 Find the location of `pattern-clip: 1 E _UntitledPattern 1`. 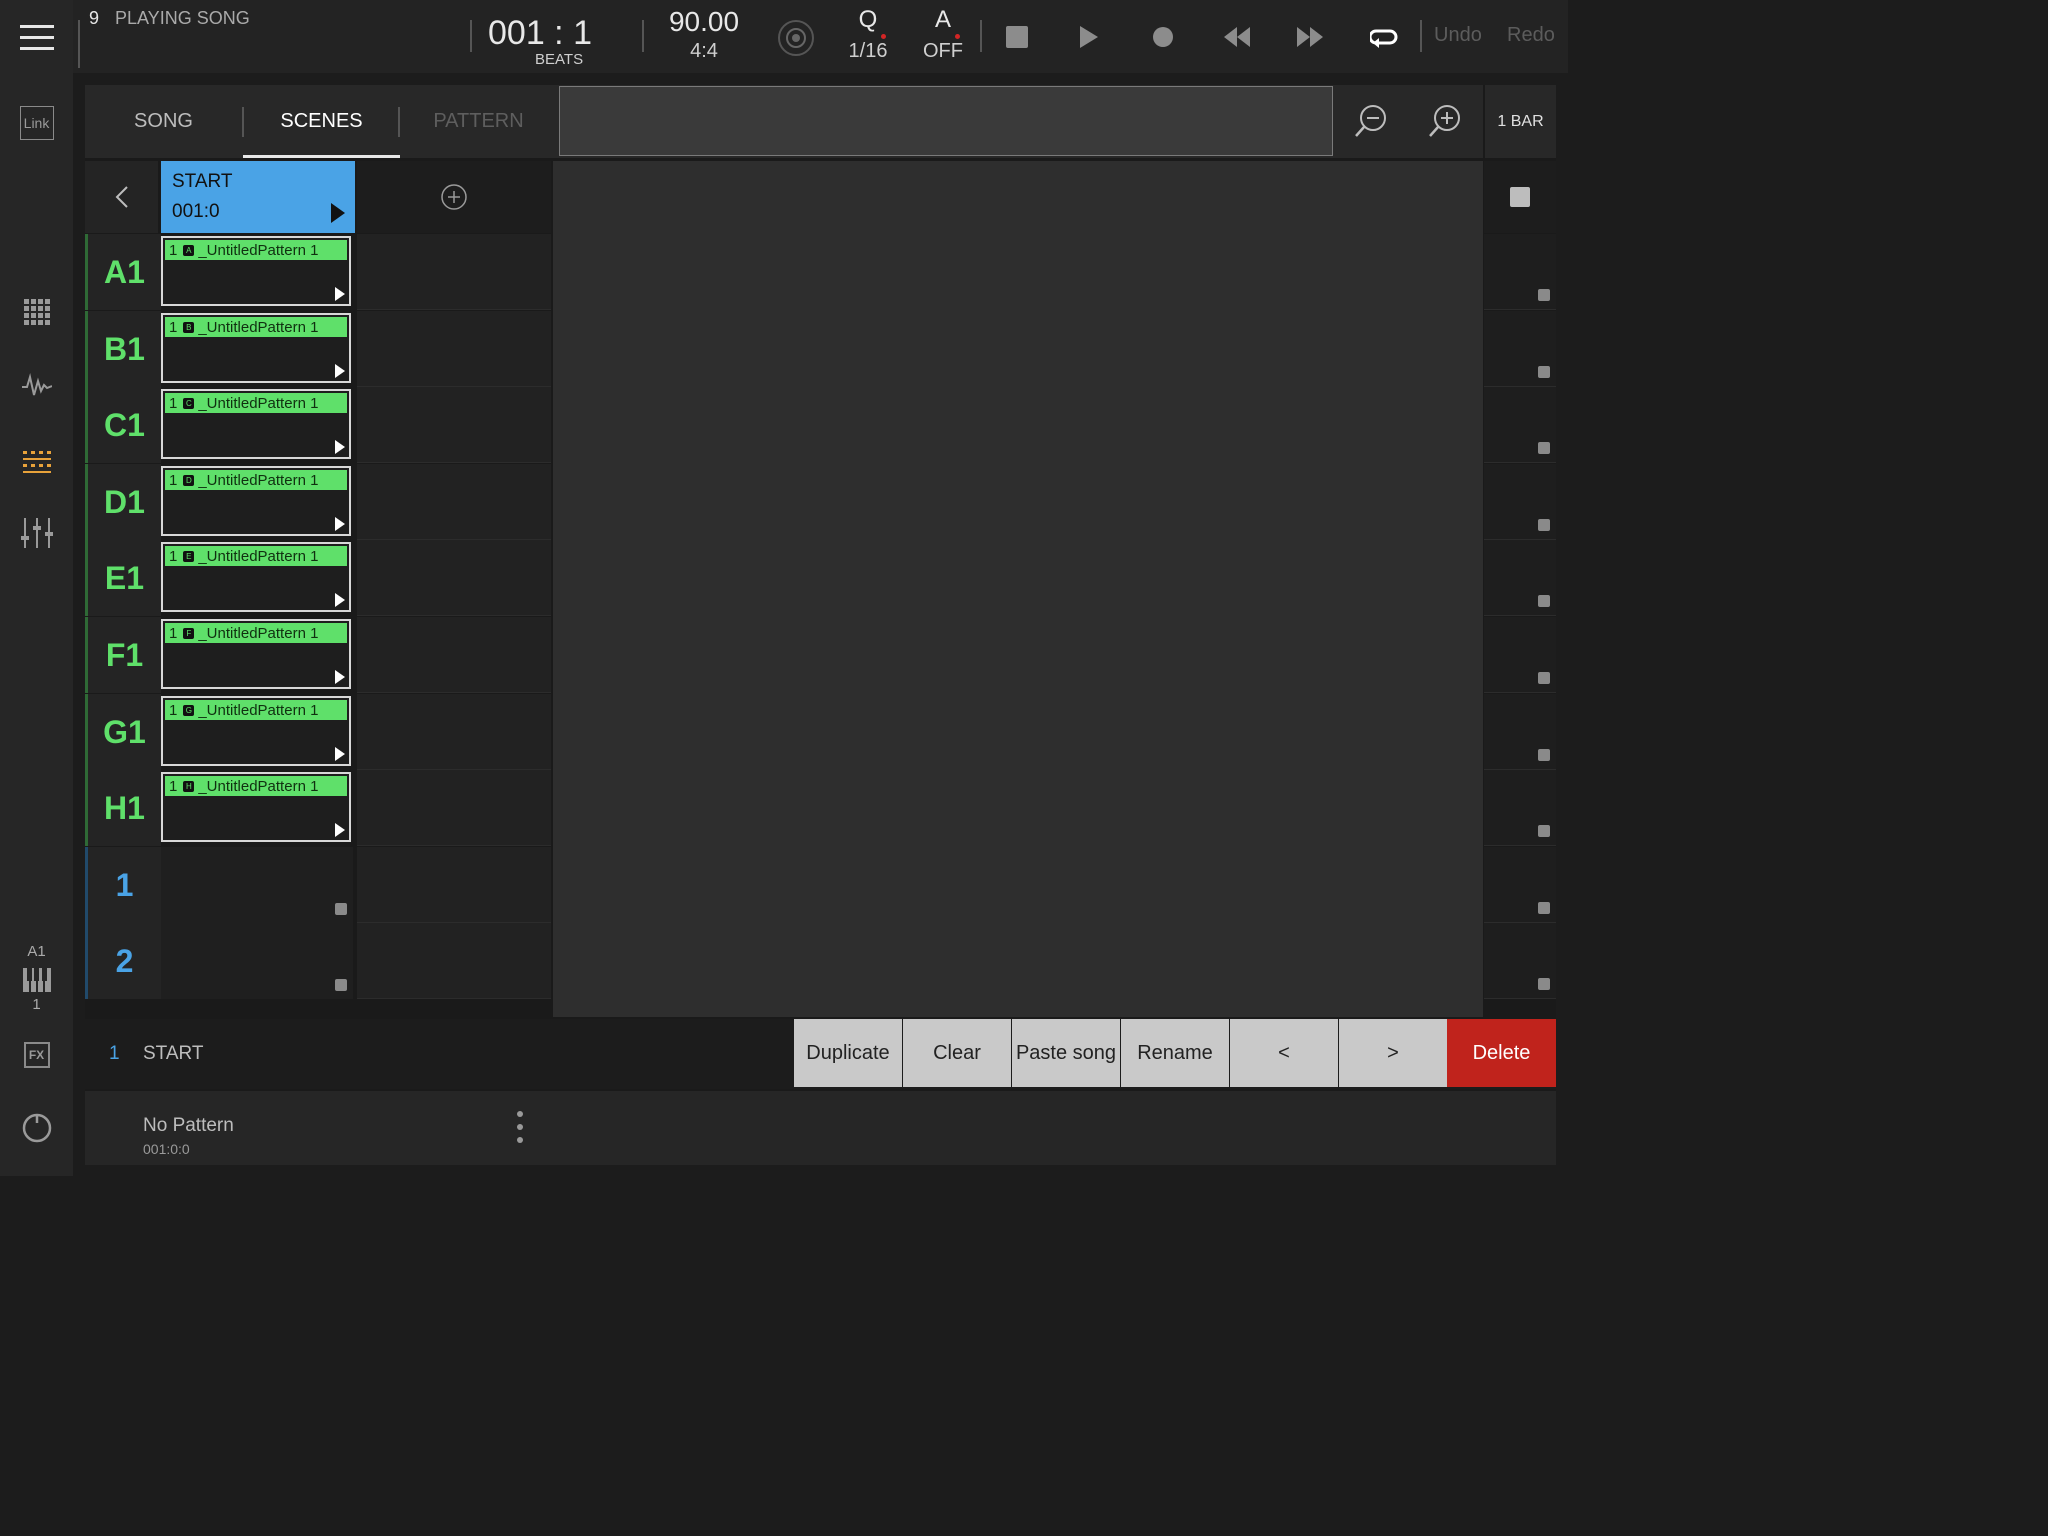

pattern-clip: 1 E _UntitledPattern 1 is located at coordinates (256, 577).